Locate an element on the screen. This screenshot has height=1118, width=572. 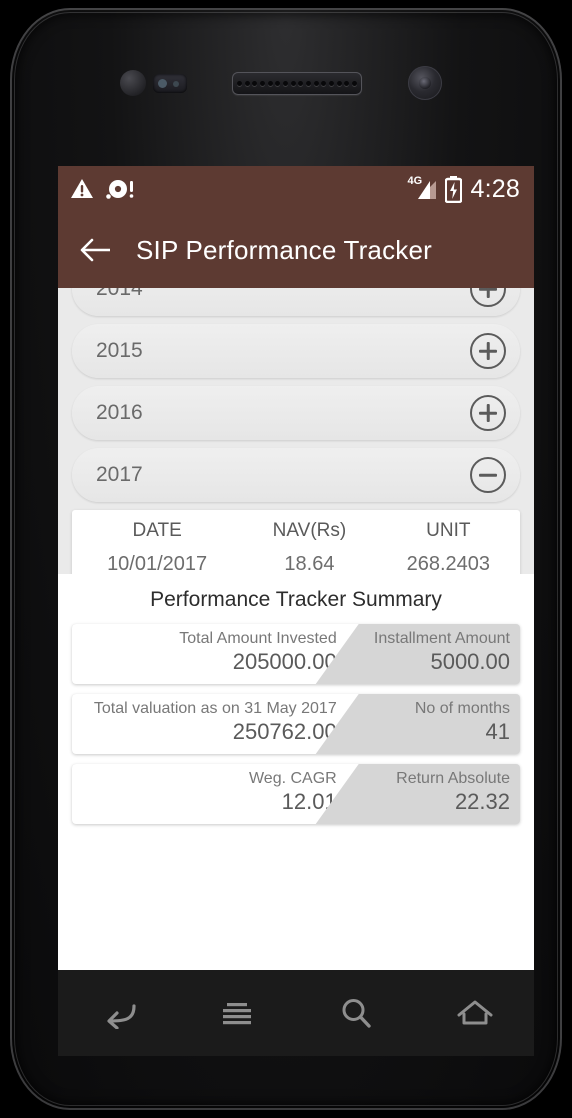
nav-back-button is located at coordinates (118, 1013).